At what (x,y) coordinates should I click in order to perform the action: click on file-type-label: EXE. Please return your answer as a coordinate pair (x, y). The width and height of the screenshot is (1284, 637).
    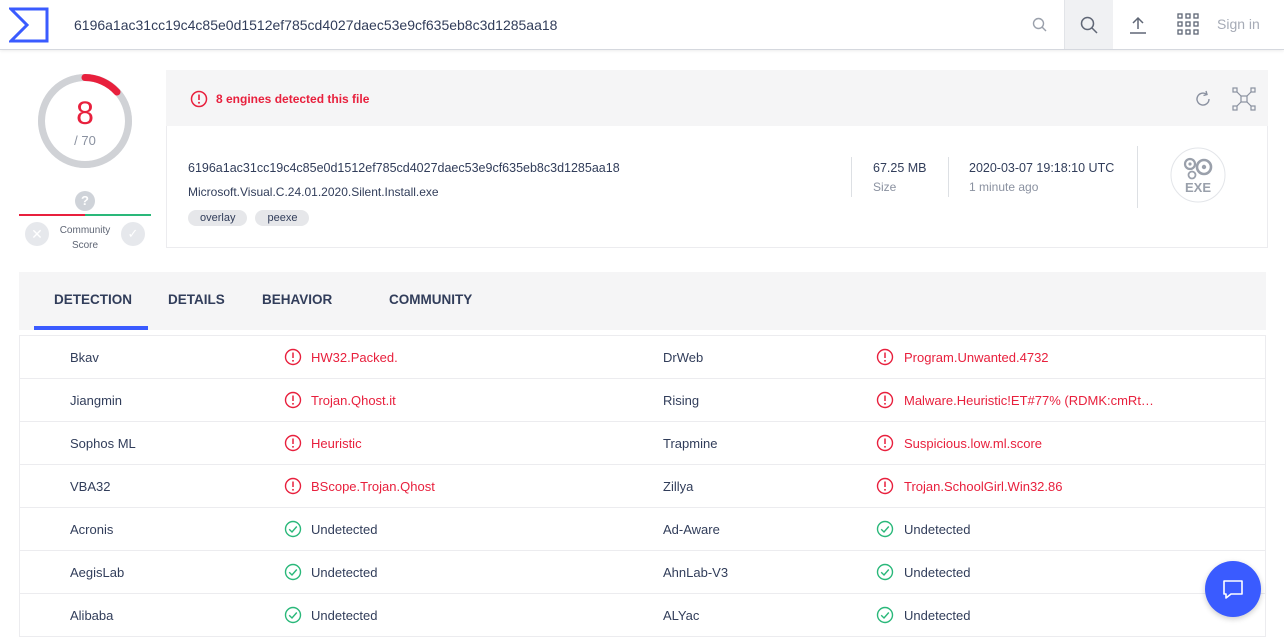
    Looking at the image, I should click on (1198, 187).